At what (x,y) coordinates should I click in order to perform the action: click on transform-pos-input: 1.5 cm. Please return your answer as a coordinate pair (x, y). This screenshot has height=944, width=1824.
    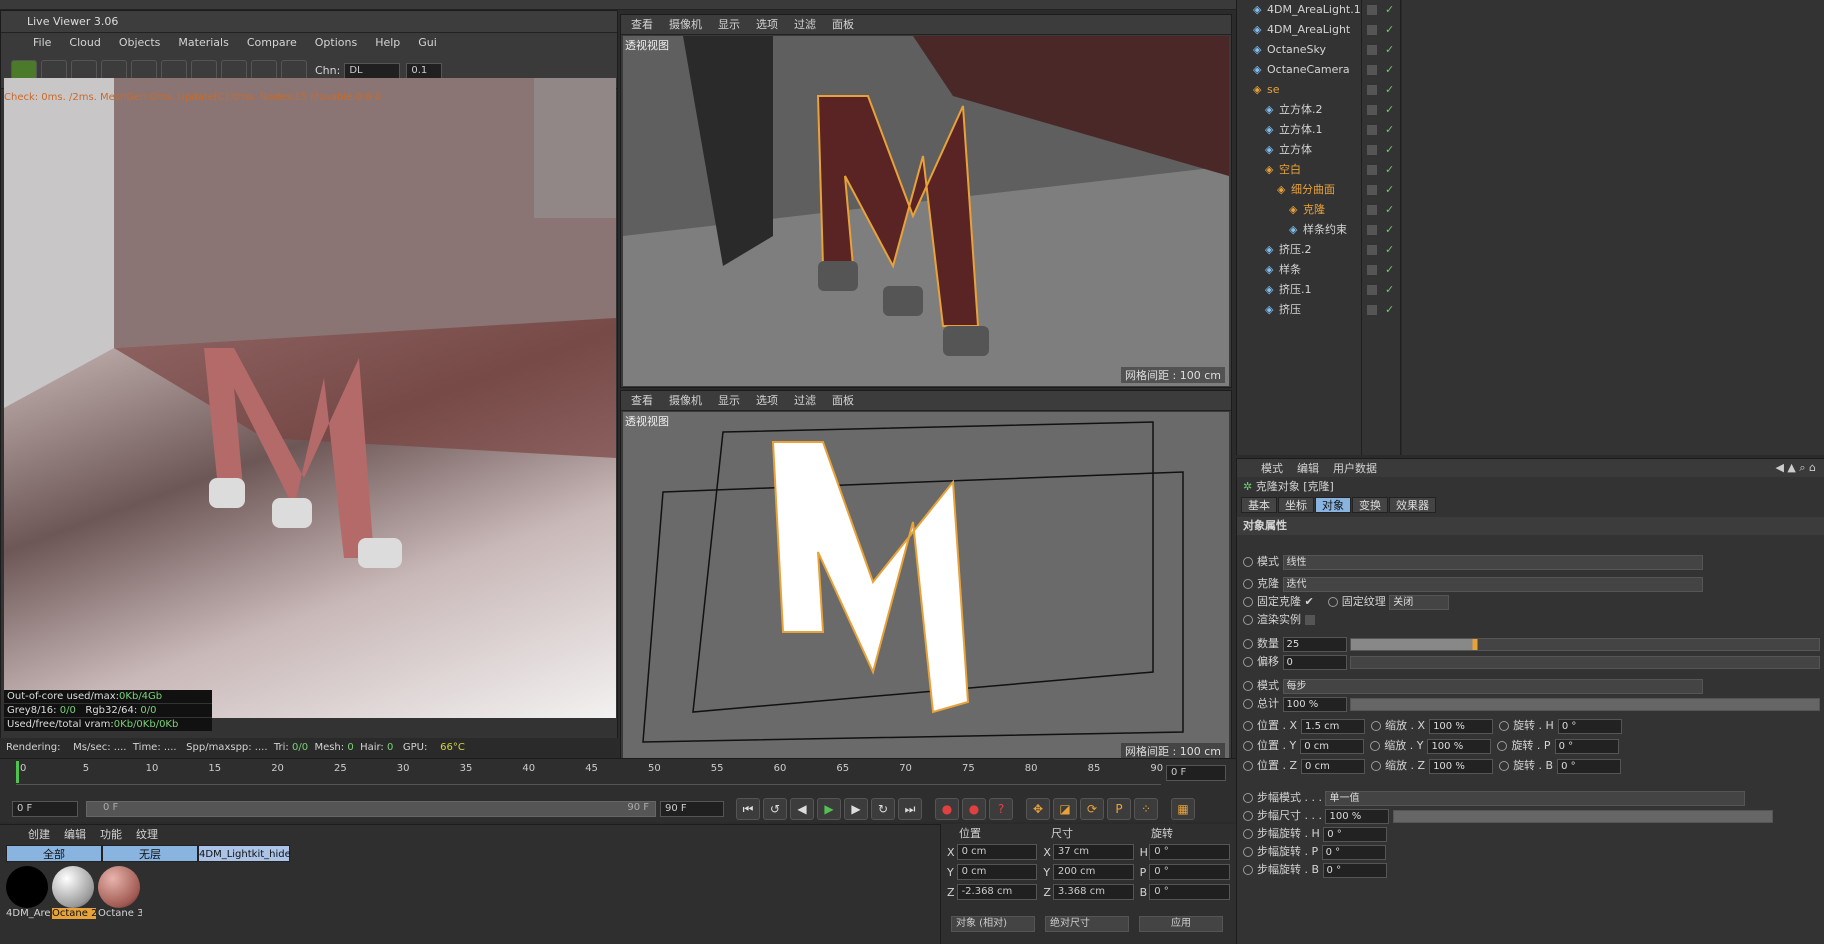
    Looking at the image, I should click on (1333, 726).